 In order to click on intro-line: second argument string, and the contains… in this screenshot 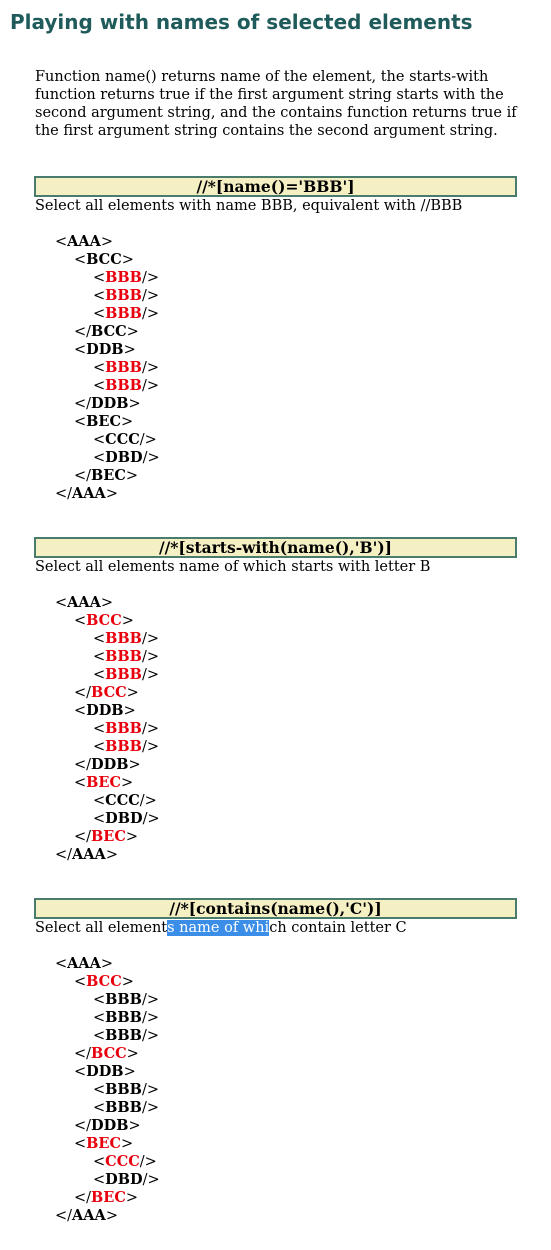, I will do `click(276, 113)`.